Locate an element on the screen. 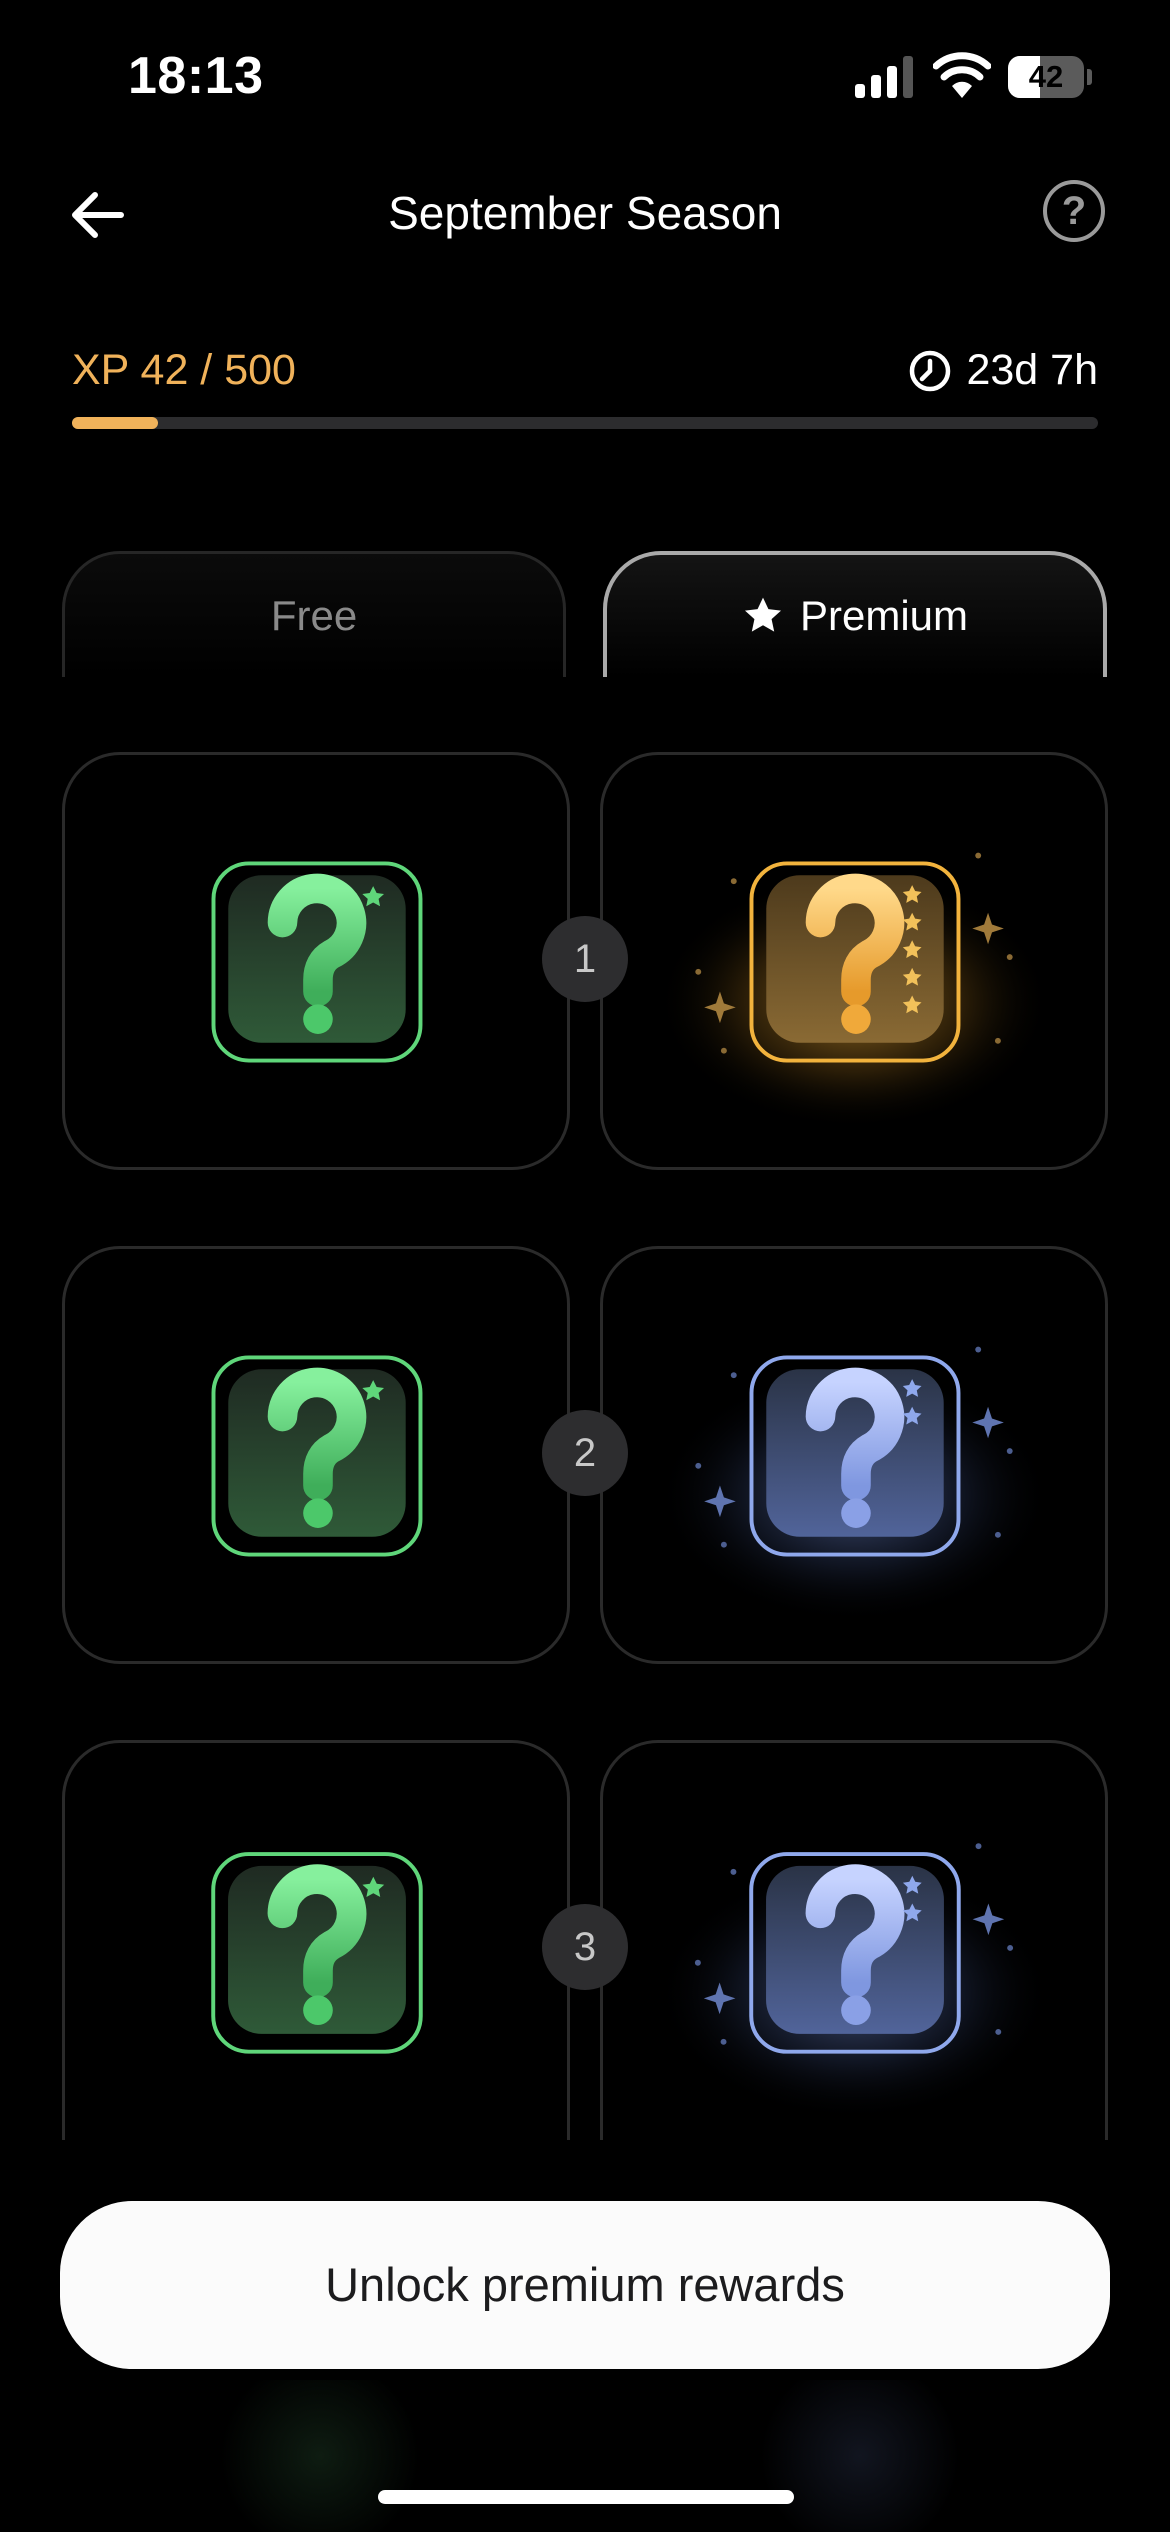  star-icon is located at coordinates (763, 614).